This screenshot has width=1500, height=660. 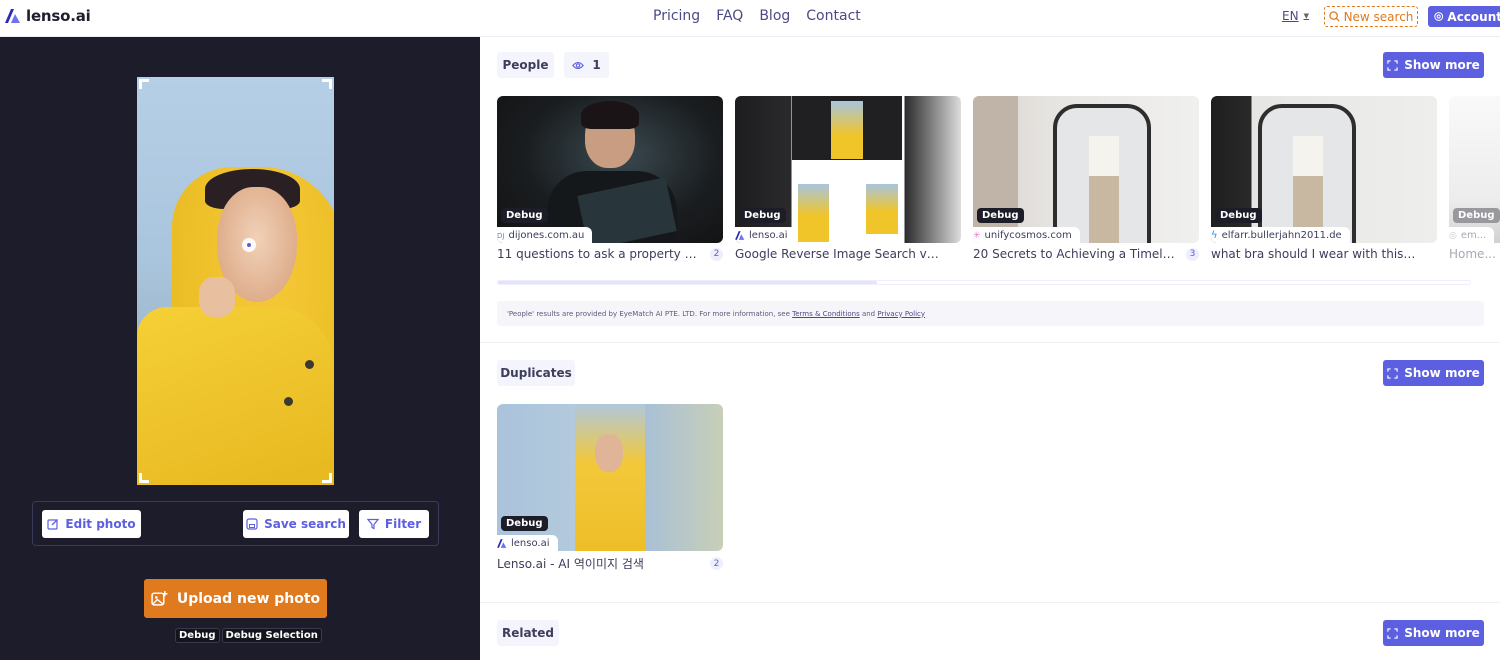 What do you see at coordinates (249, 245) in the screenshot?
I see `face-marker-dot` at bounding box center [249, 245].